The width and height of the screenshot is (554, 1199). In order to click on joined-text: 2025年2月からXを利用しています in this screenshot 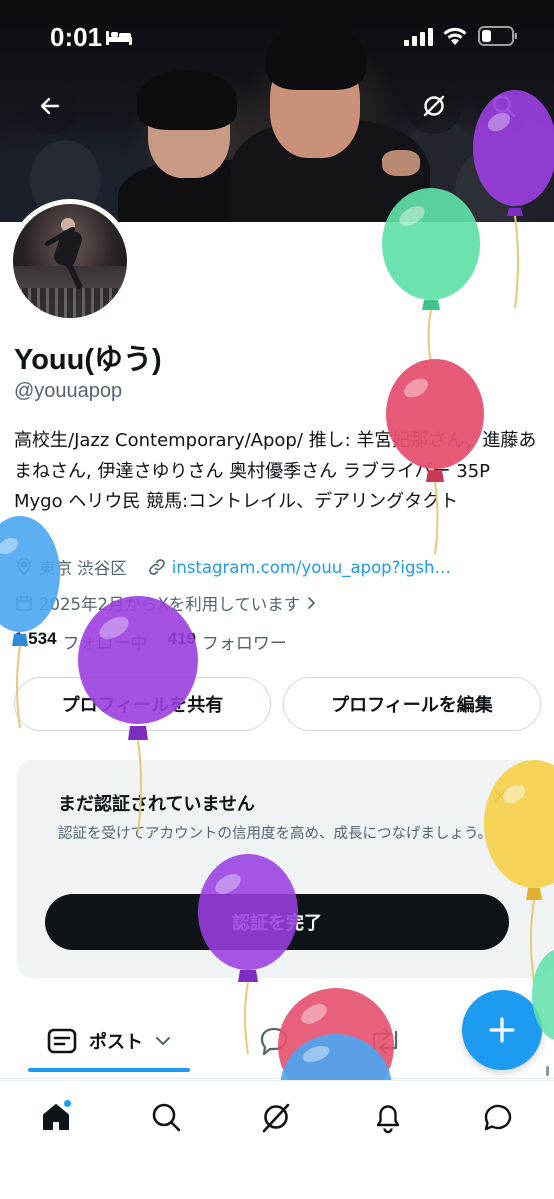, I will do `click(170, 604)`.